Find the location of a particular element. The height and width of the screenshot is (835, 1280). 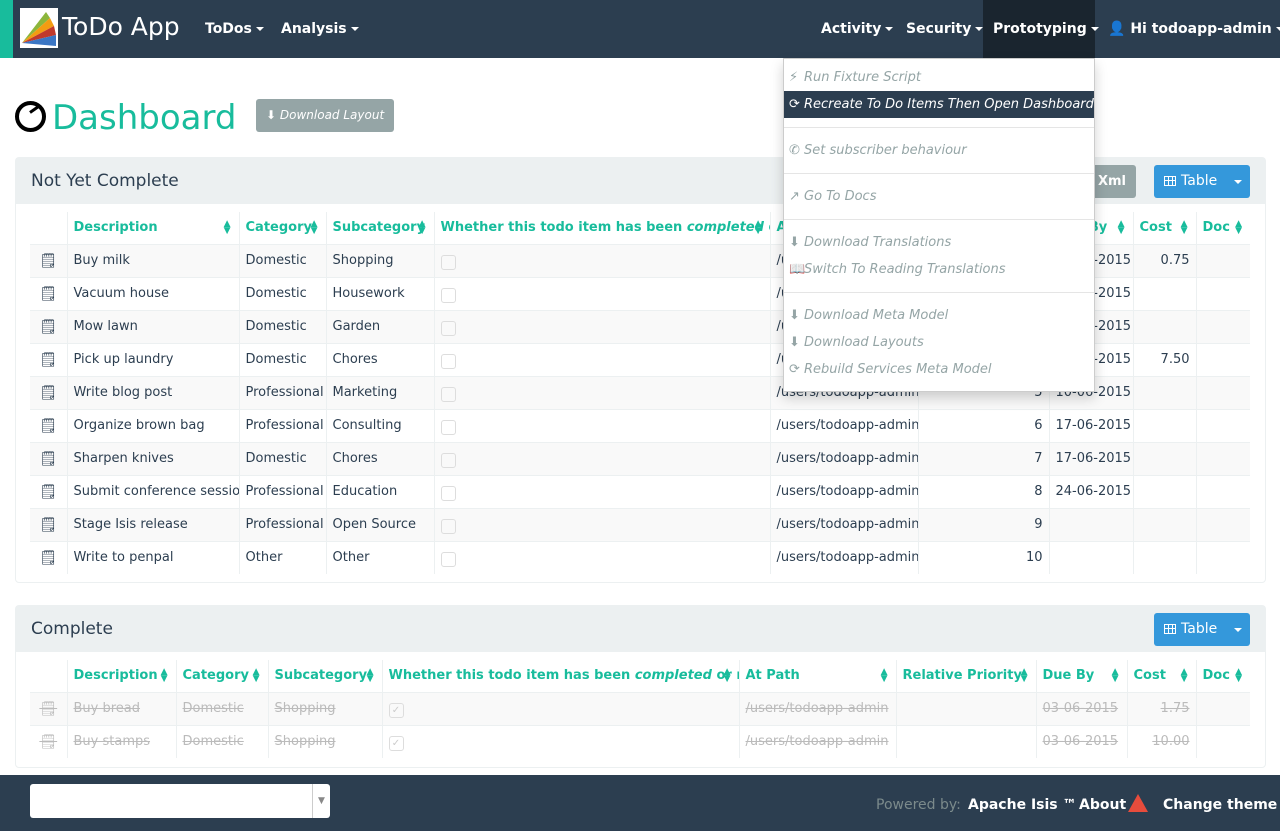

menu-item-switch-to-reading-translations: 📖Switch To Reading Translations is located at coordinates (939, 269).